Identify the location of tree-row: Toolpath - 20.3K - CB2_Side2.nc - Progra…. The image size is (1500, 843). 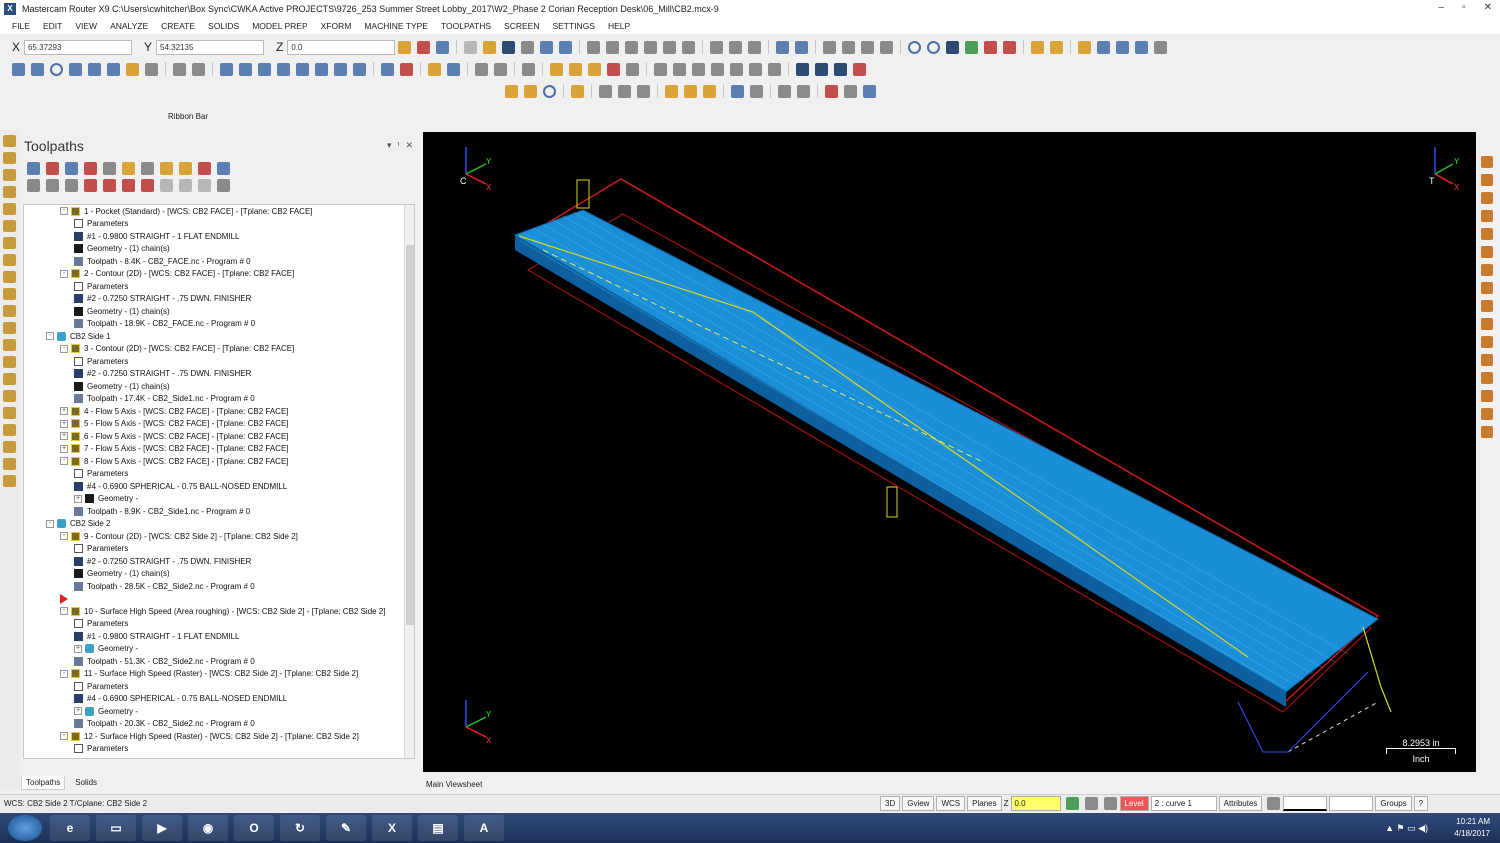
(219, 724).